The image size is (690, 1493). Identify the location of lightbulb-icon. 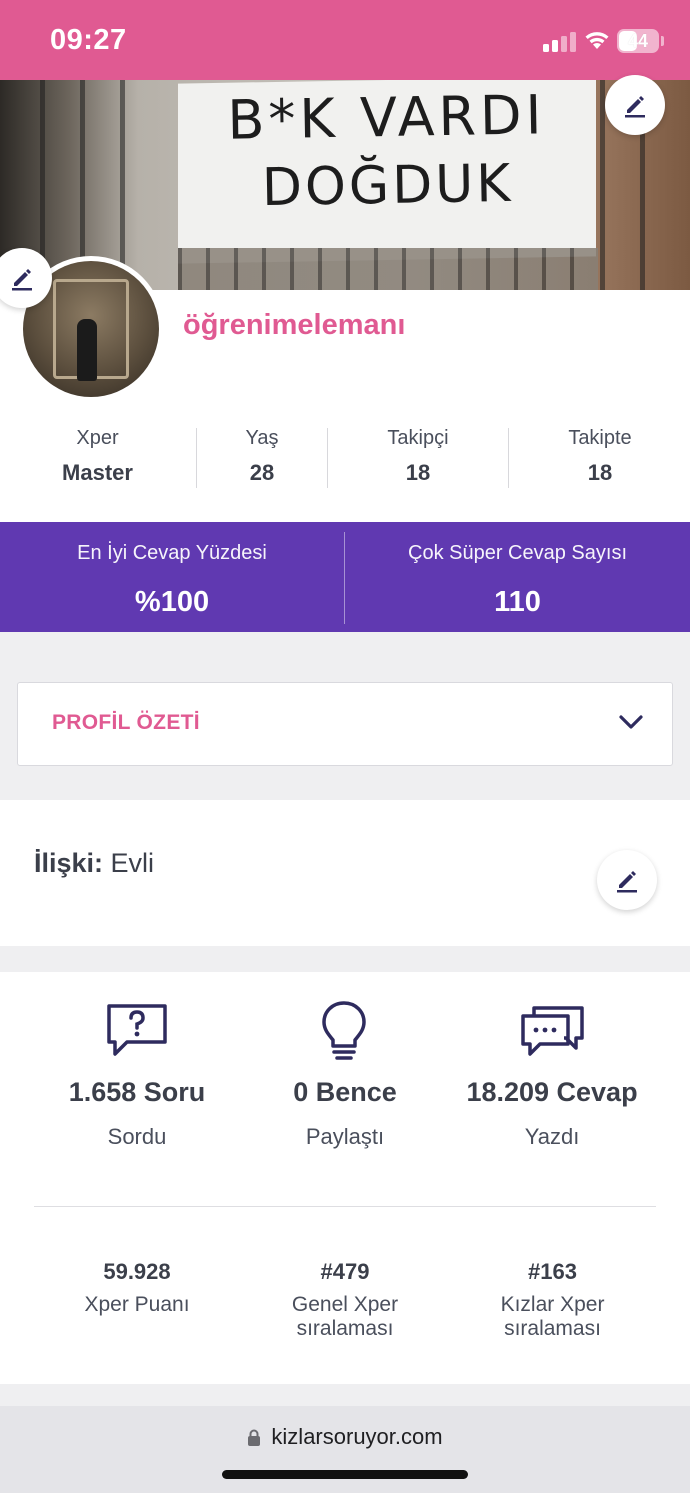
(344, 1030).